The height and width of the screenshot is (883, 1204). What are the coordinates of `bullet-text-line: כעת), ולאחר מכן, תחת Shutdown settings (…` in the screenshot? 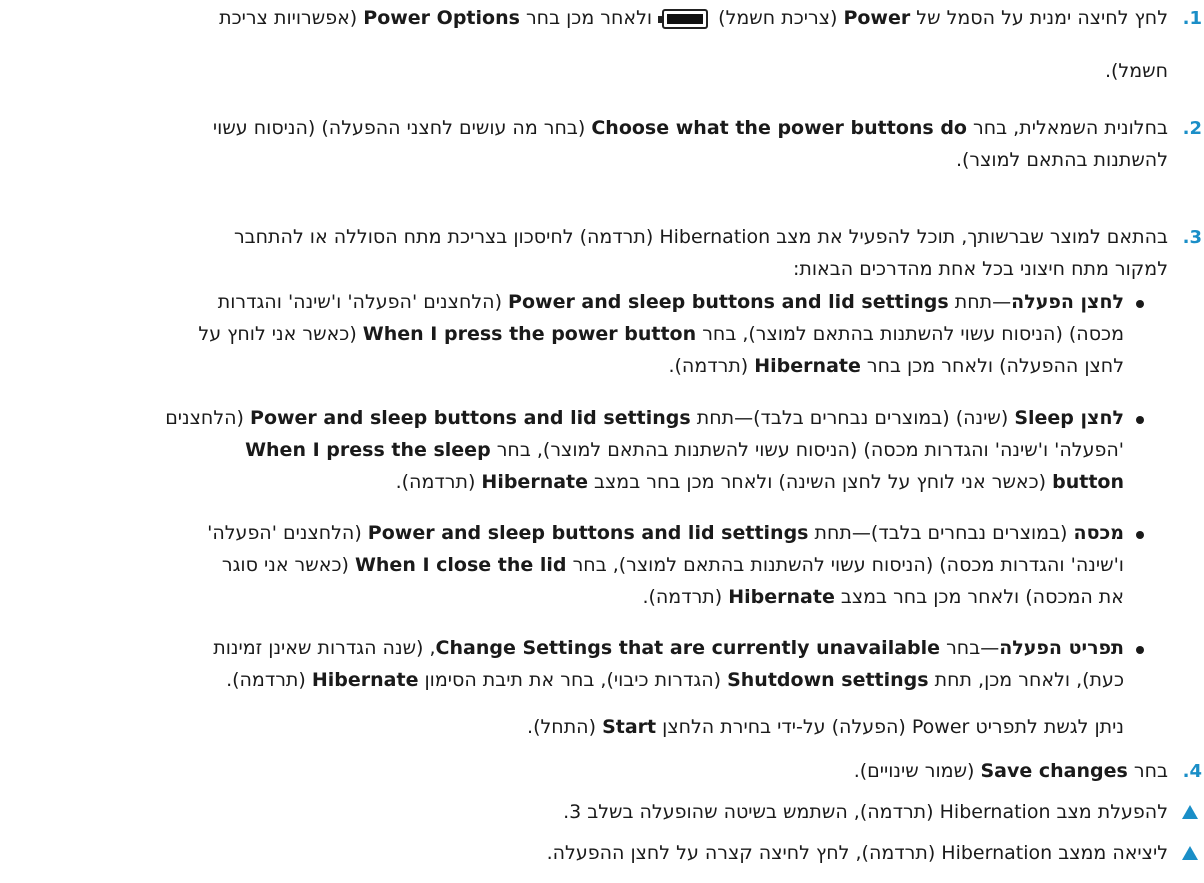 It's located at (675, 680).